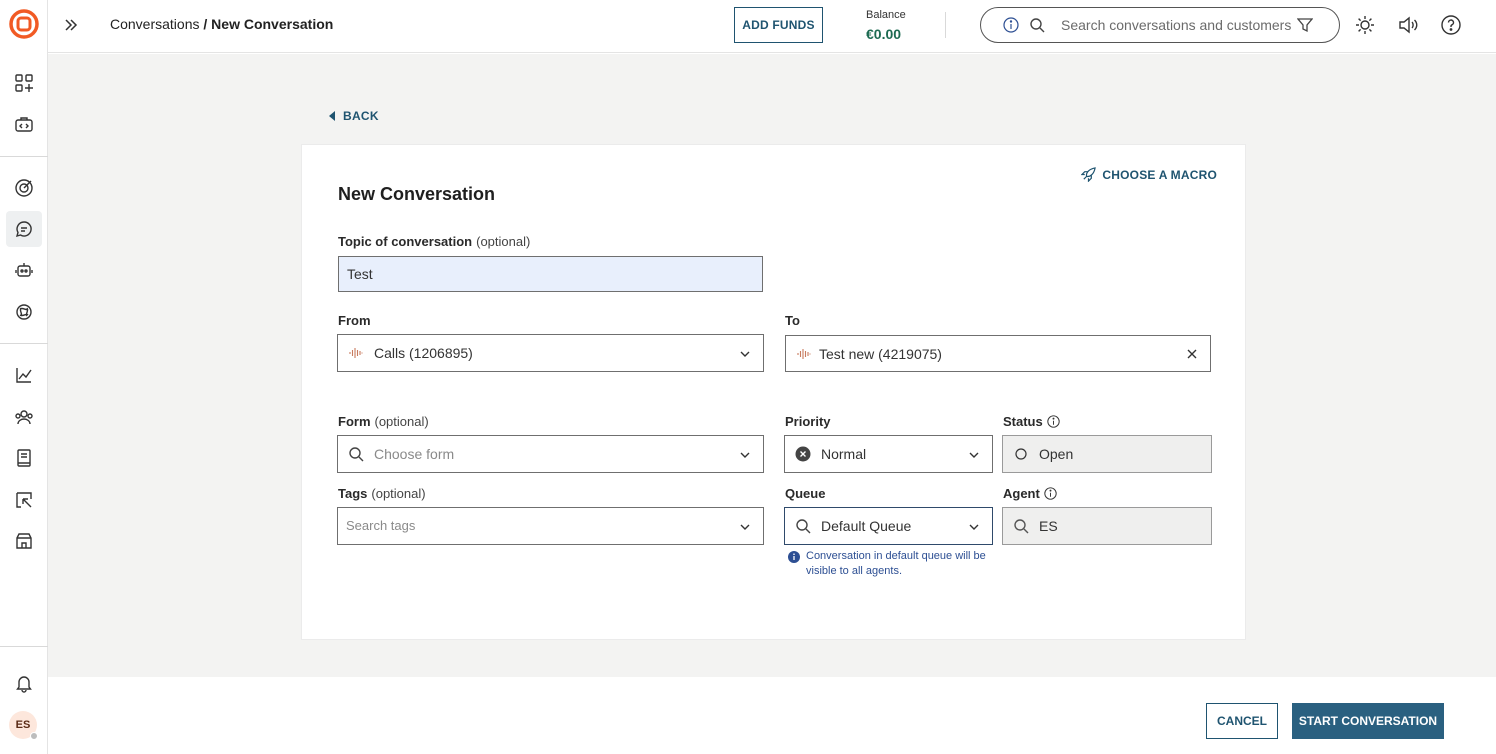 Image resolution: width=1496 pixels, height=754 pixels. Describe the element at coordinates (886, 15) in the screenshot. I see `balance-label: Balance` at that location.